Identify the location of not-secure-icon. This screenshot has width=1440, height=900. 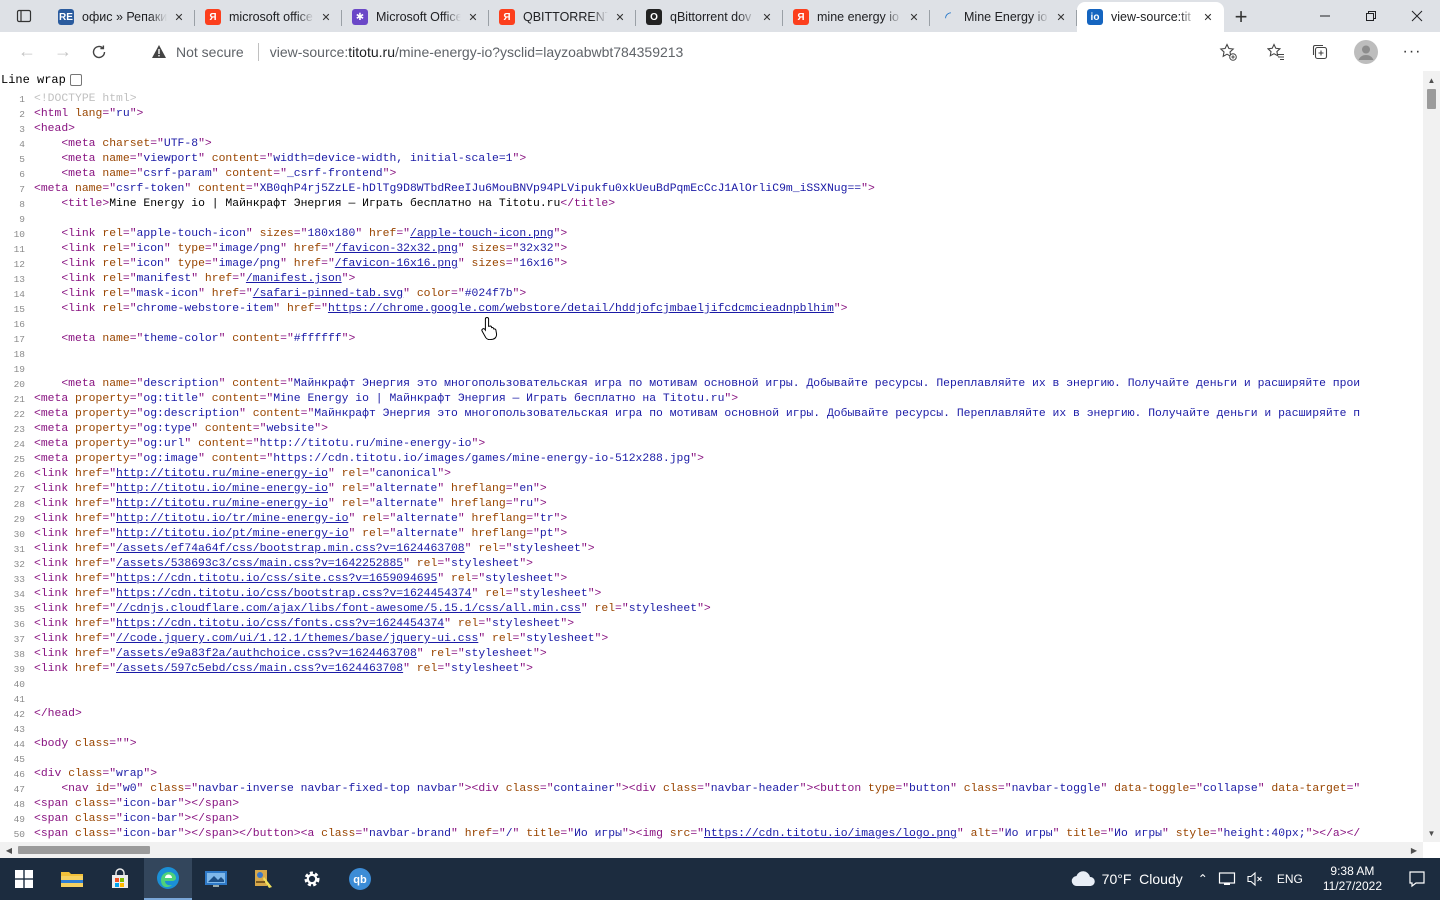
(159, 51).